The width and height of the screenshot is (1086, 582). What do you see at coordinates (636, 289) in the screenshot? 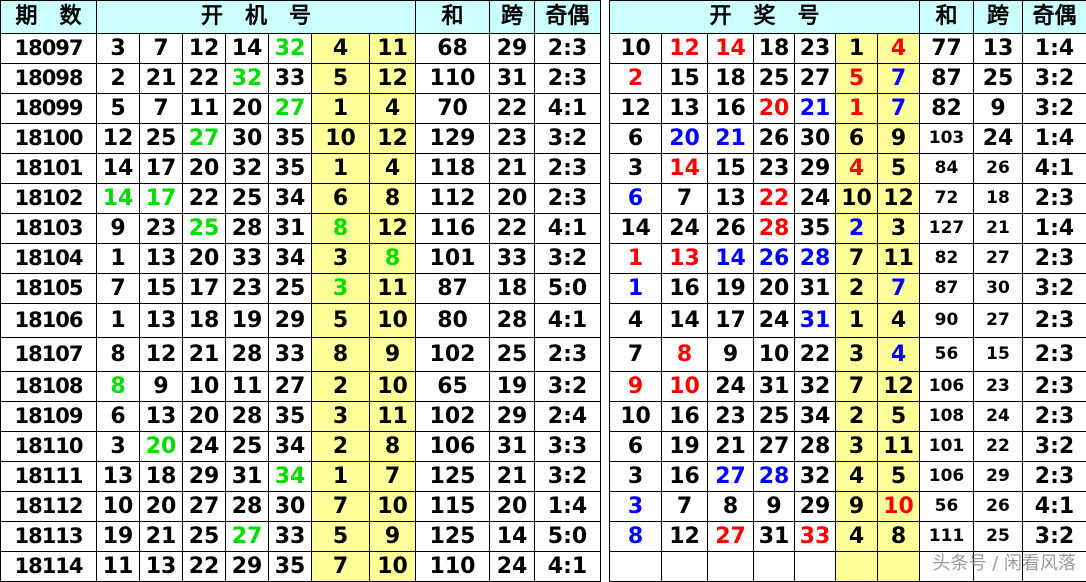
I see `jiang-number-cell: 1` at bounding box center [636, 289].